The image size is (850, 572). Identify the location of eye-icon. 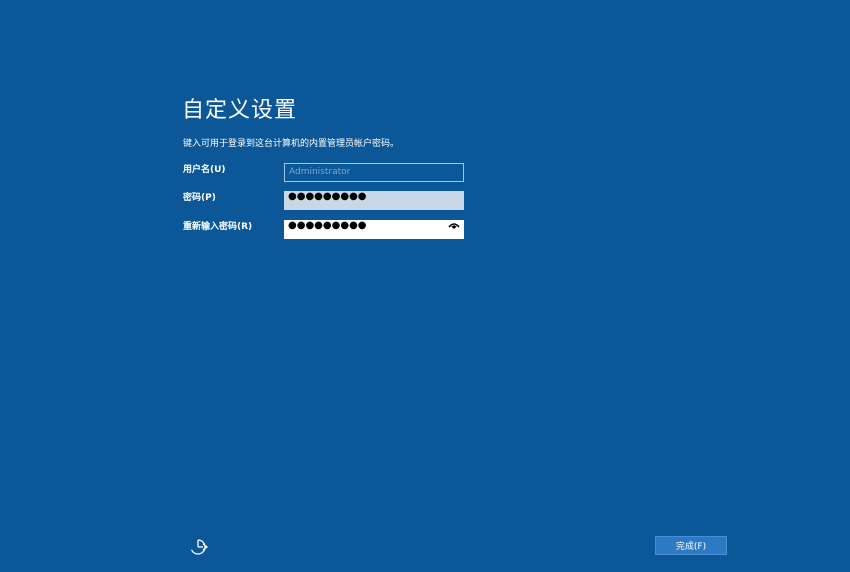
(454, 225).